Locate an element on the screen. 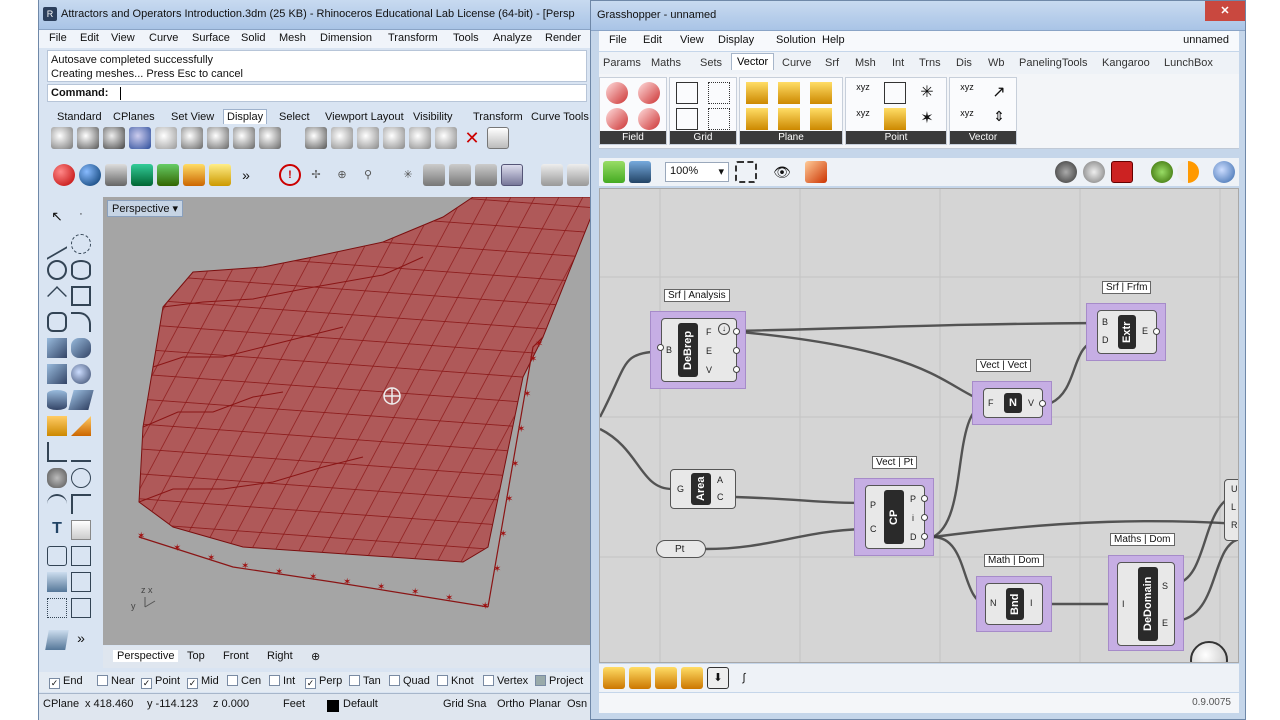 The width and height of the screenshot is (1280, 720). rhino-menu-file: File is located at coordinates (58, 38).